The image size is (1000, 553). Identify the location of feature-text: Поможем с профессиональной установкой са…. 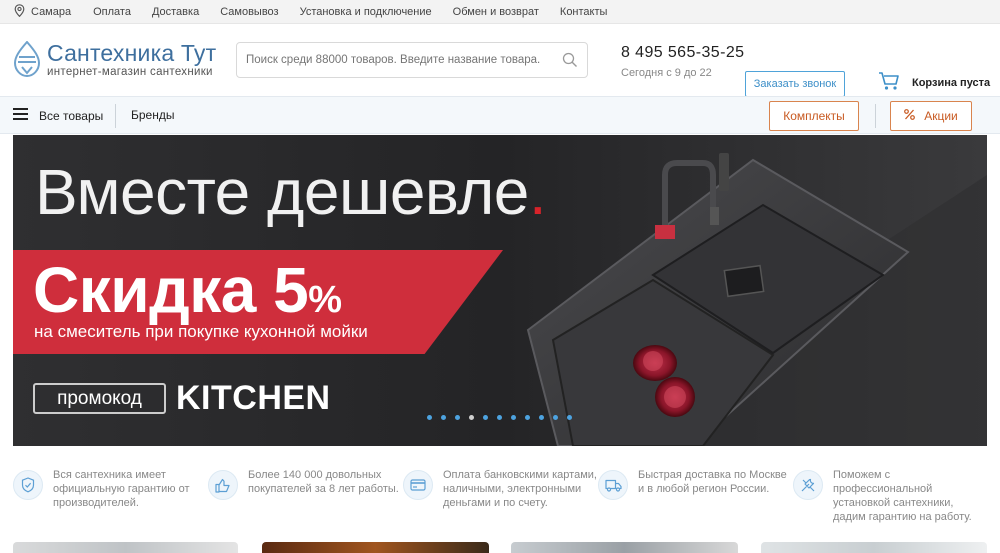
(902, 496).